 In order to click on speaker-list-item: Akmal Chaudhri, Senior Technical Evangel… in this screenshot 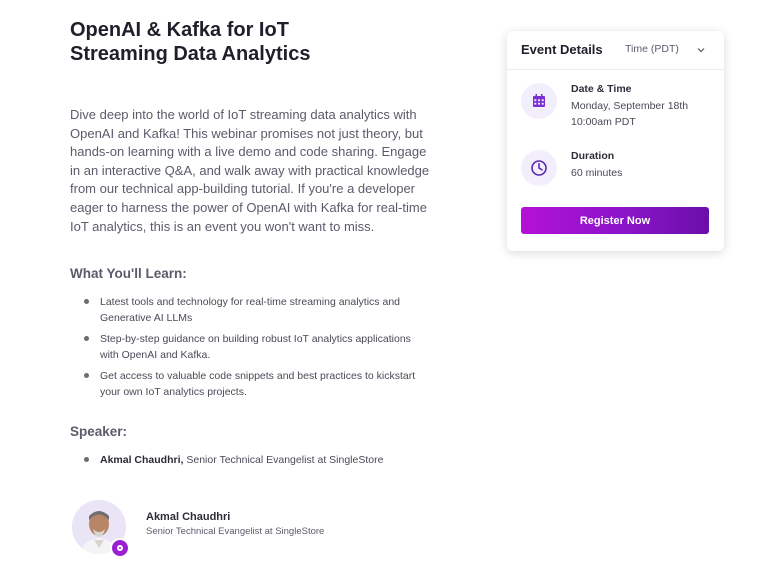, I will do `click(254, 460)`.